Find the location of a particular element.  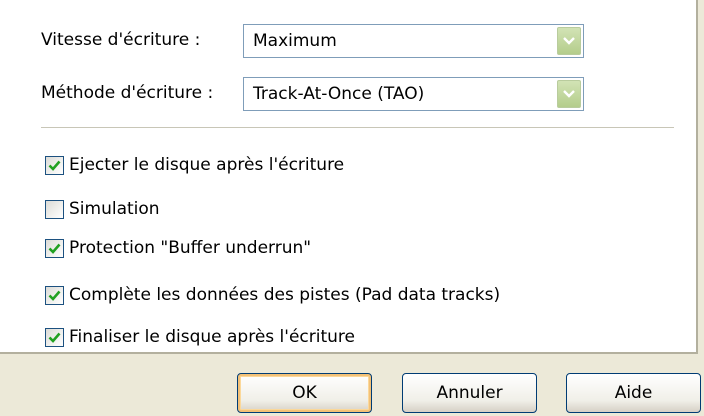

ok-button: OK is located at coordinates (304, 393).